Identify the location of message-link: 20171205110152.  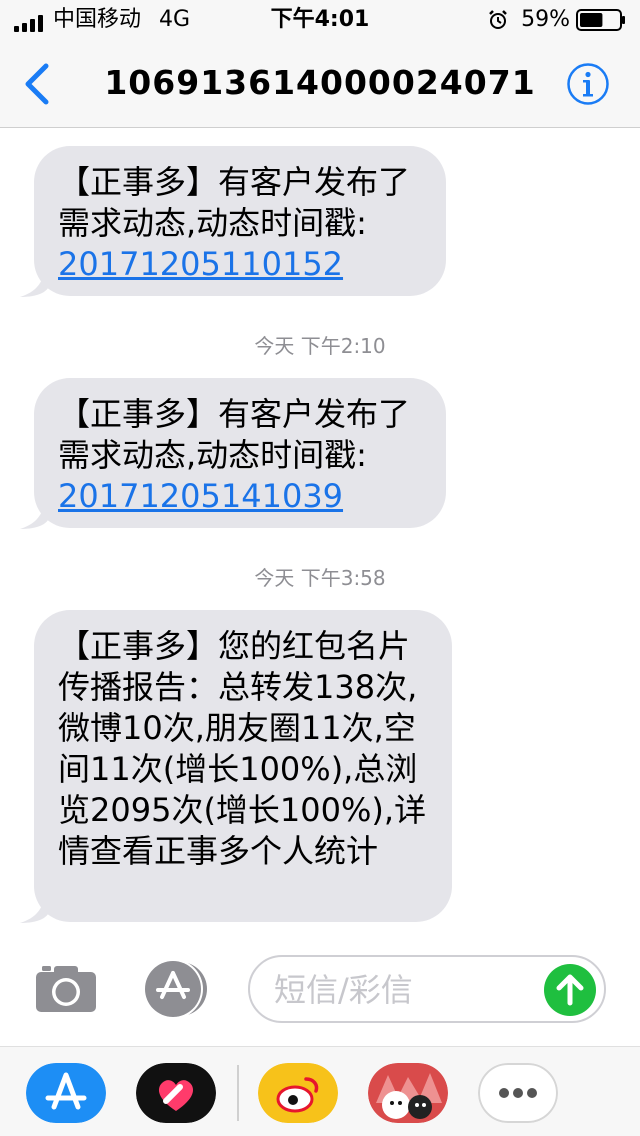
(200, 264).